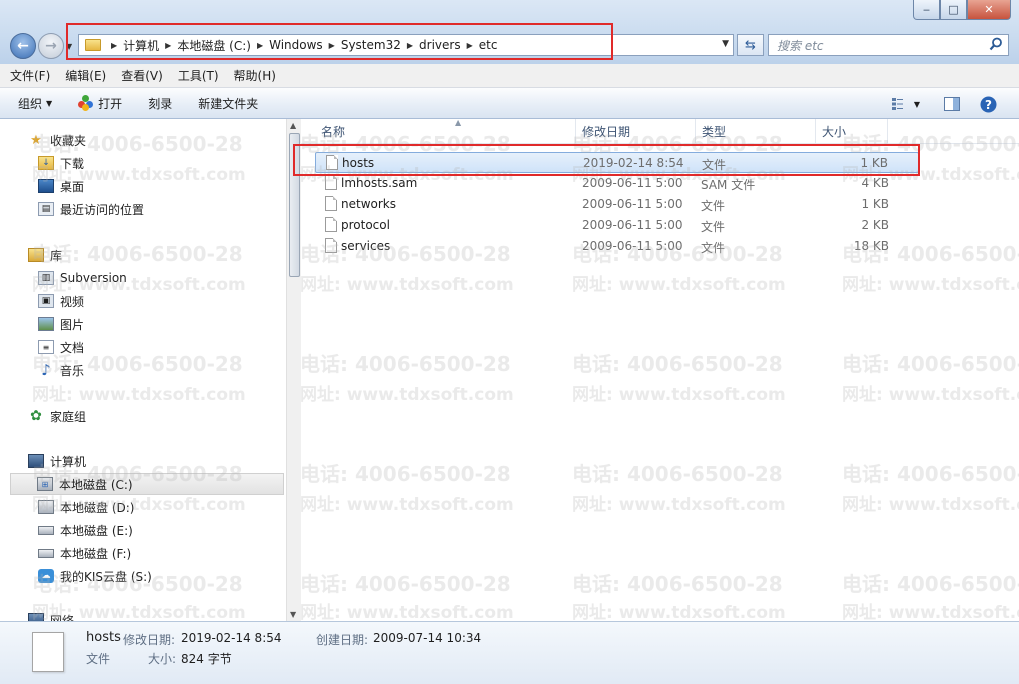  Describe the element at coordinates (30, 103) in the screenshot. I see `organize-label: 组织` at that location.